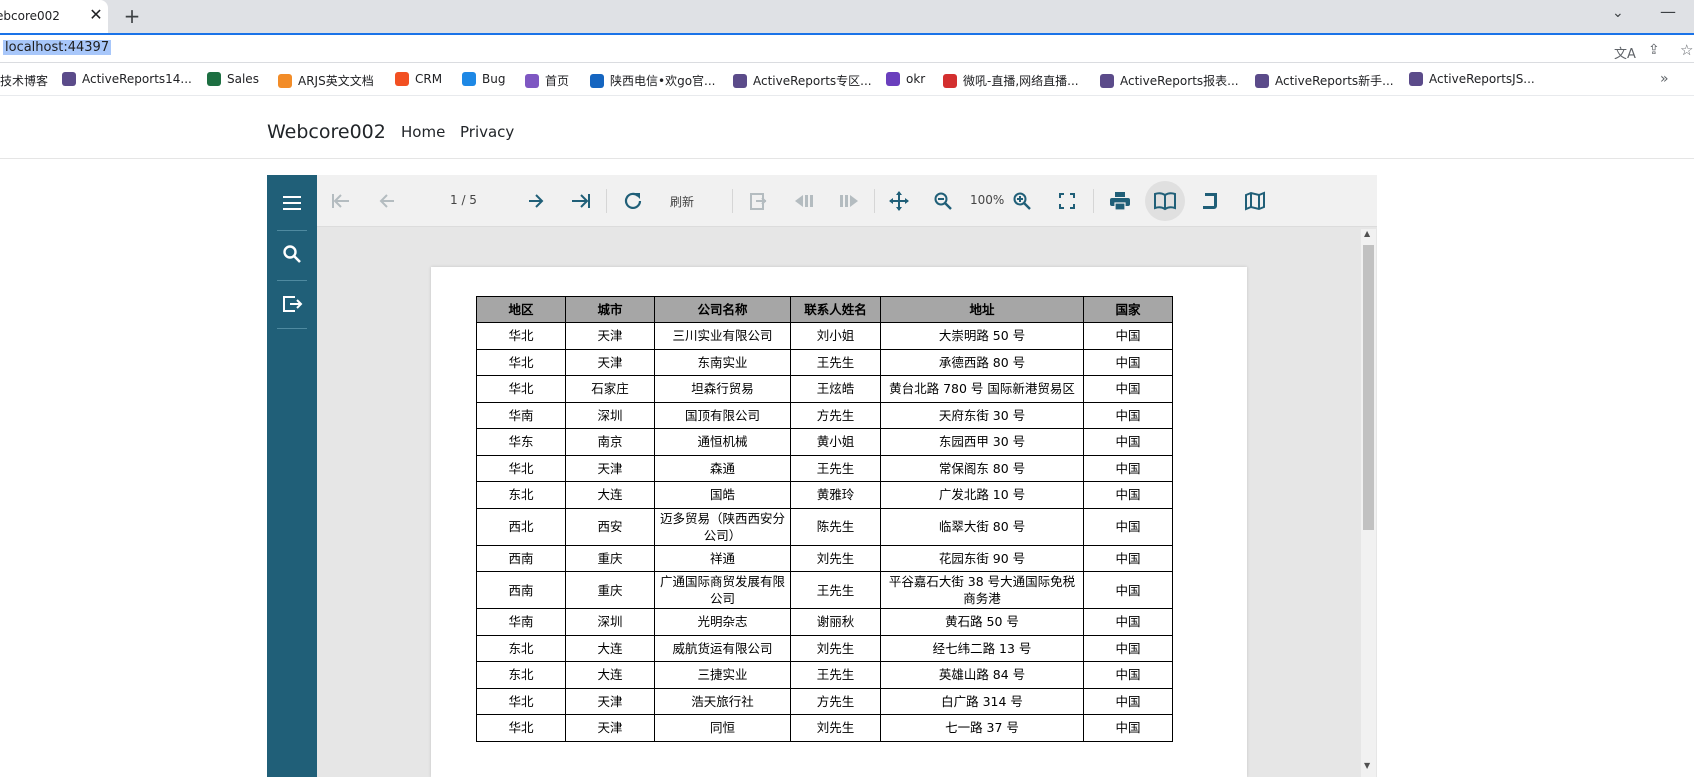 The width and height of the screenshot is (1694, 777). What do you see at coordinates (835, 389) in the screenshot?
I see `table-cell: 王炫皓` at bounding box center [835, 389].